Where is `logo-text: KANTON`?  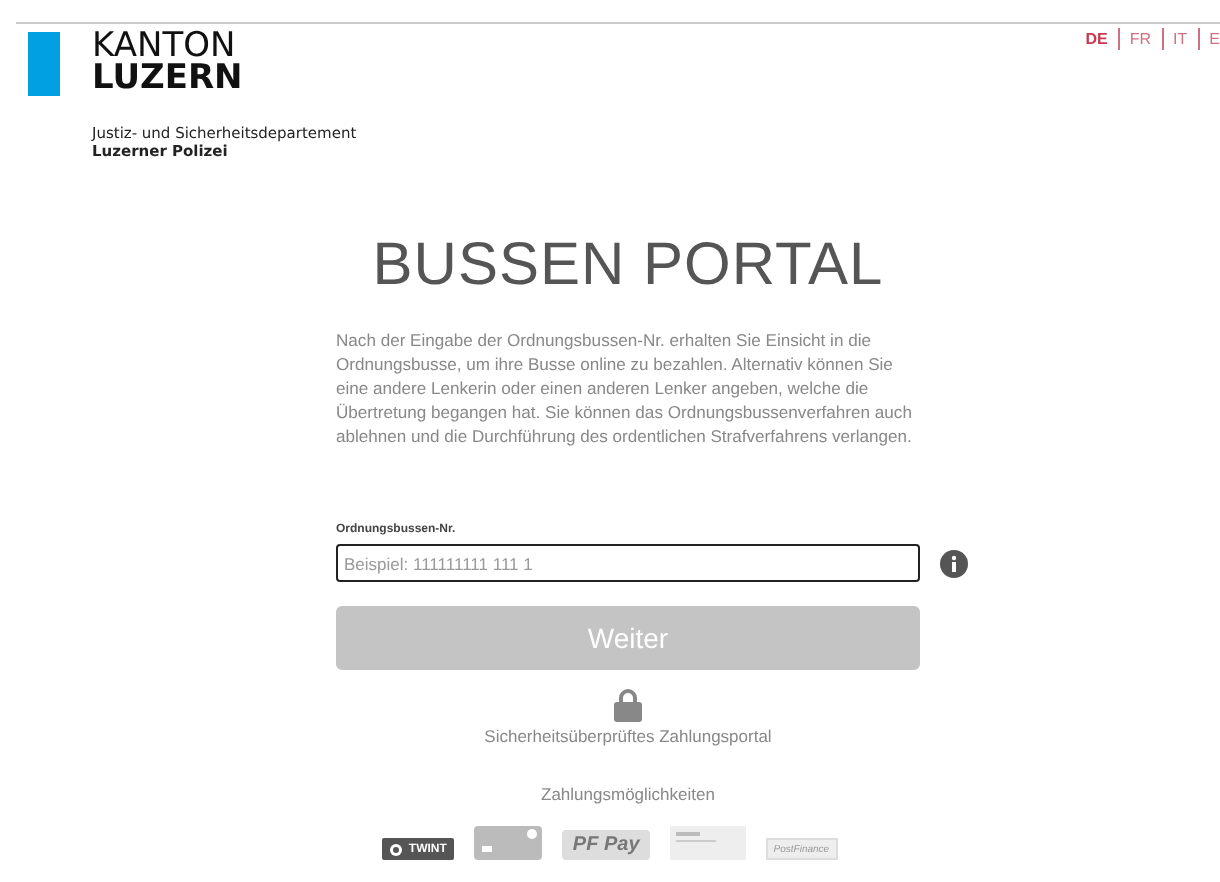
logo-text: KANTON is located at coordinates (164, 46).